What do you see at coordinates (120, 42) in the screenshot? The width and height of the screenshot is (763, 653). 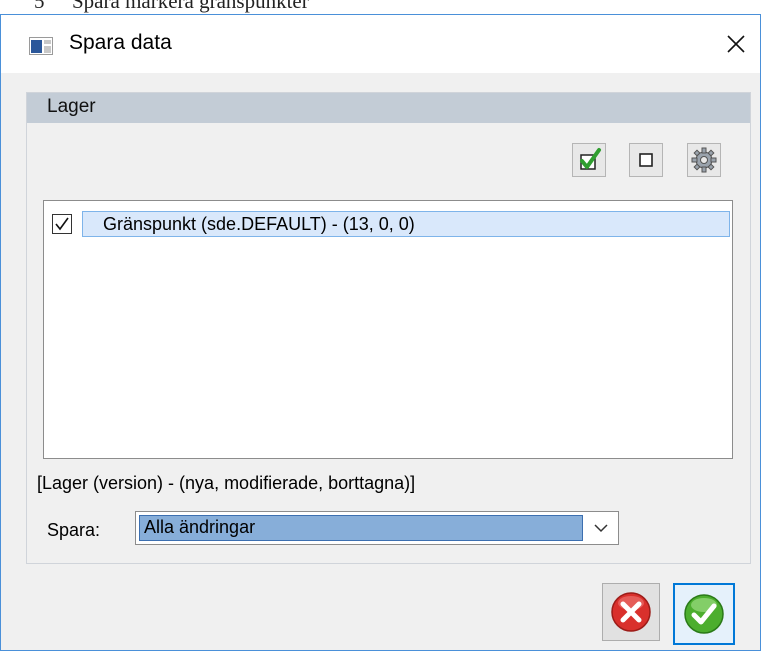 I see `window-title: Spara data` at bounding box center [120, 42].